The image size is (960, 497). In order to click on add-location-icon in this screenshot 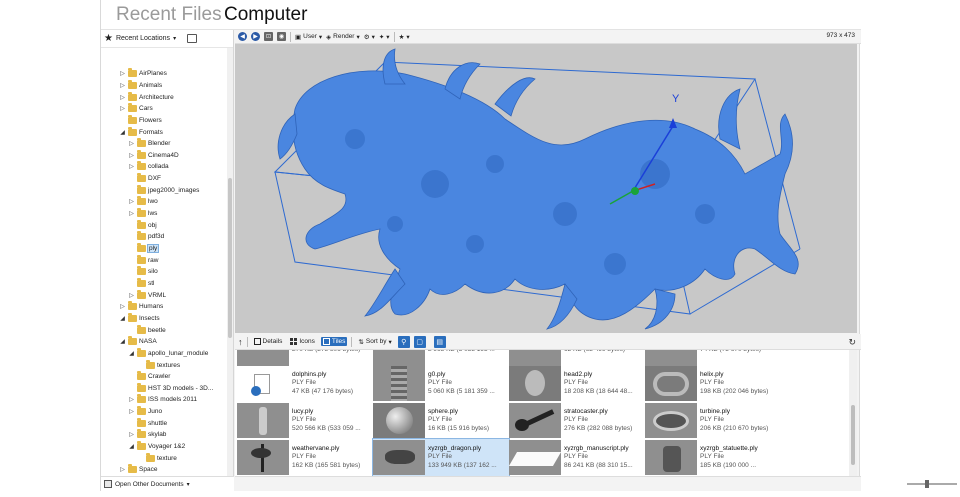, I will do `click(192, 38)`.